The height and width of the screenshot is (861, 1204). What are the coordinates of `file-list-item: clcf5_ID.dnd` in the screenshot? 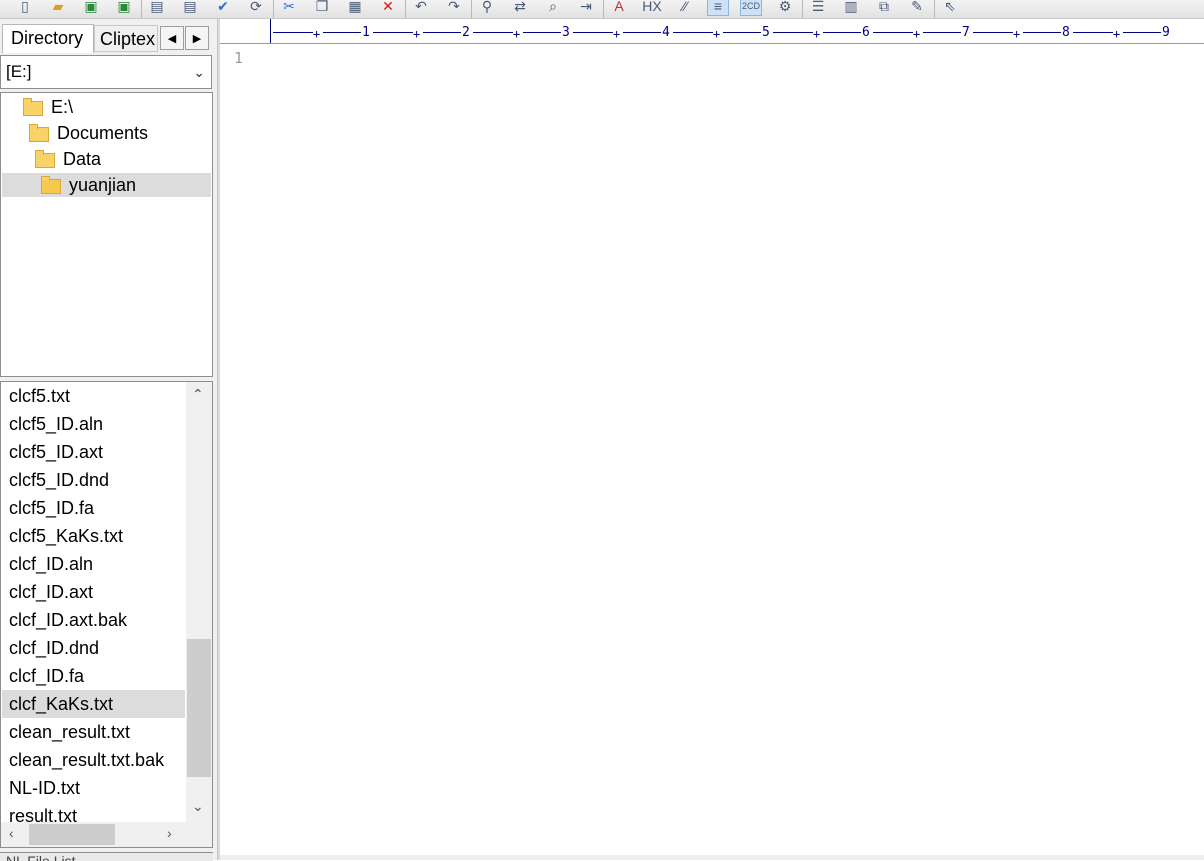 It's located at (93, 480).